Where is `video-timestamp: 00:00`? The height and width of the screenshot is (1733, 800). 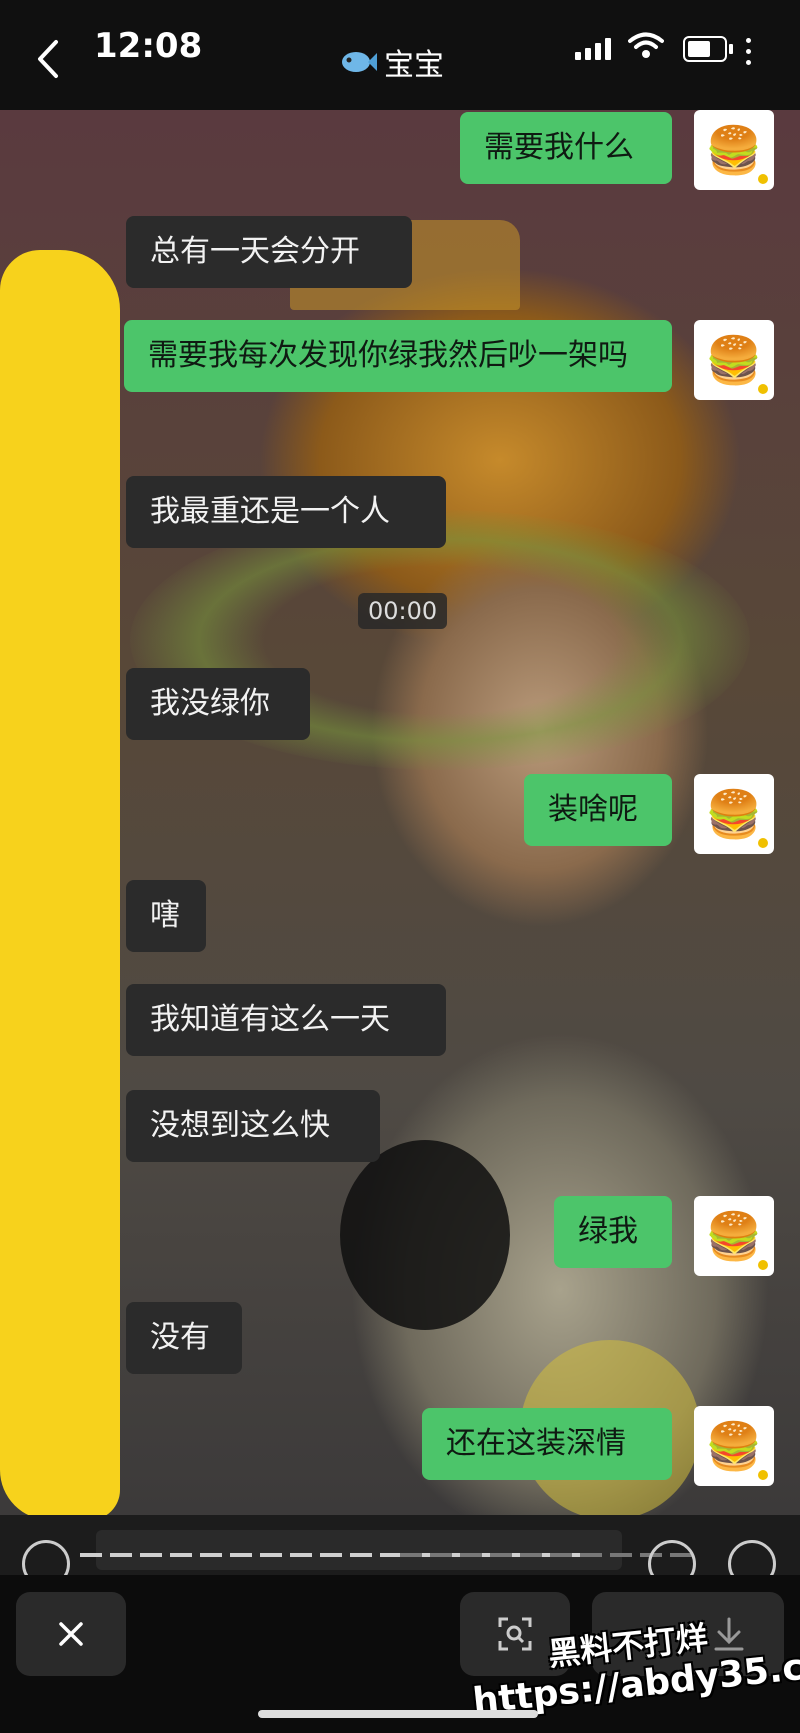
video-timestamp: 00:00 is located at coordinates (403, 611).